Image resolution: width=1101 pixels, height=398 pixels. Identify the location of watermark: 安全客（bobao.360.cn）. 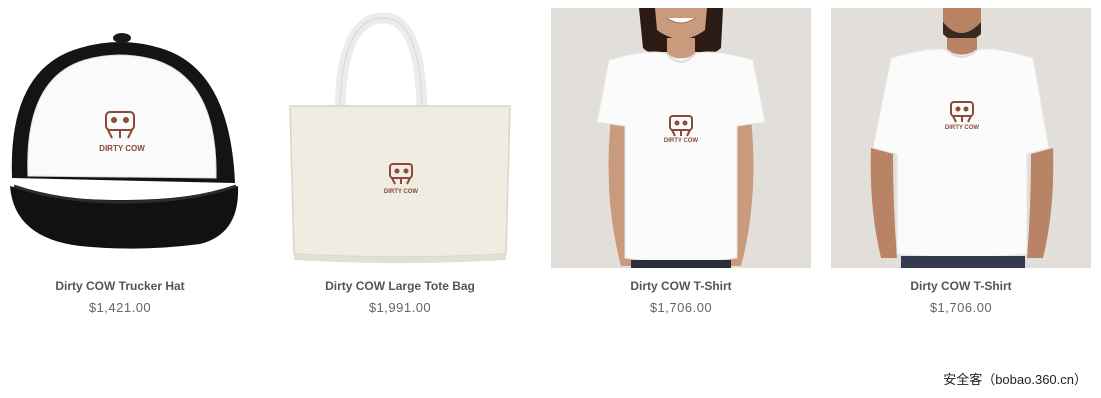
(1015, 379).